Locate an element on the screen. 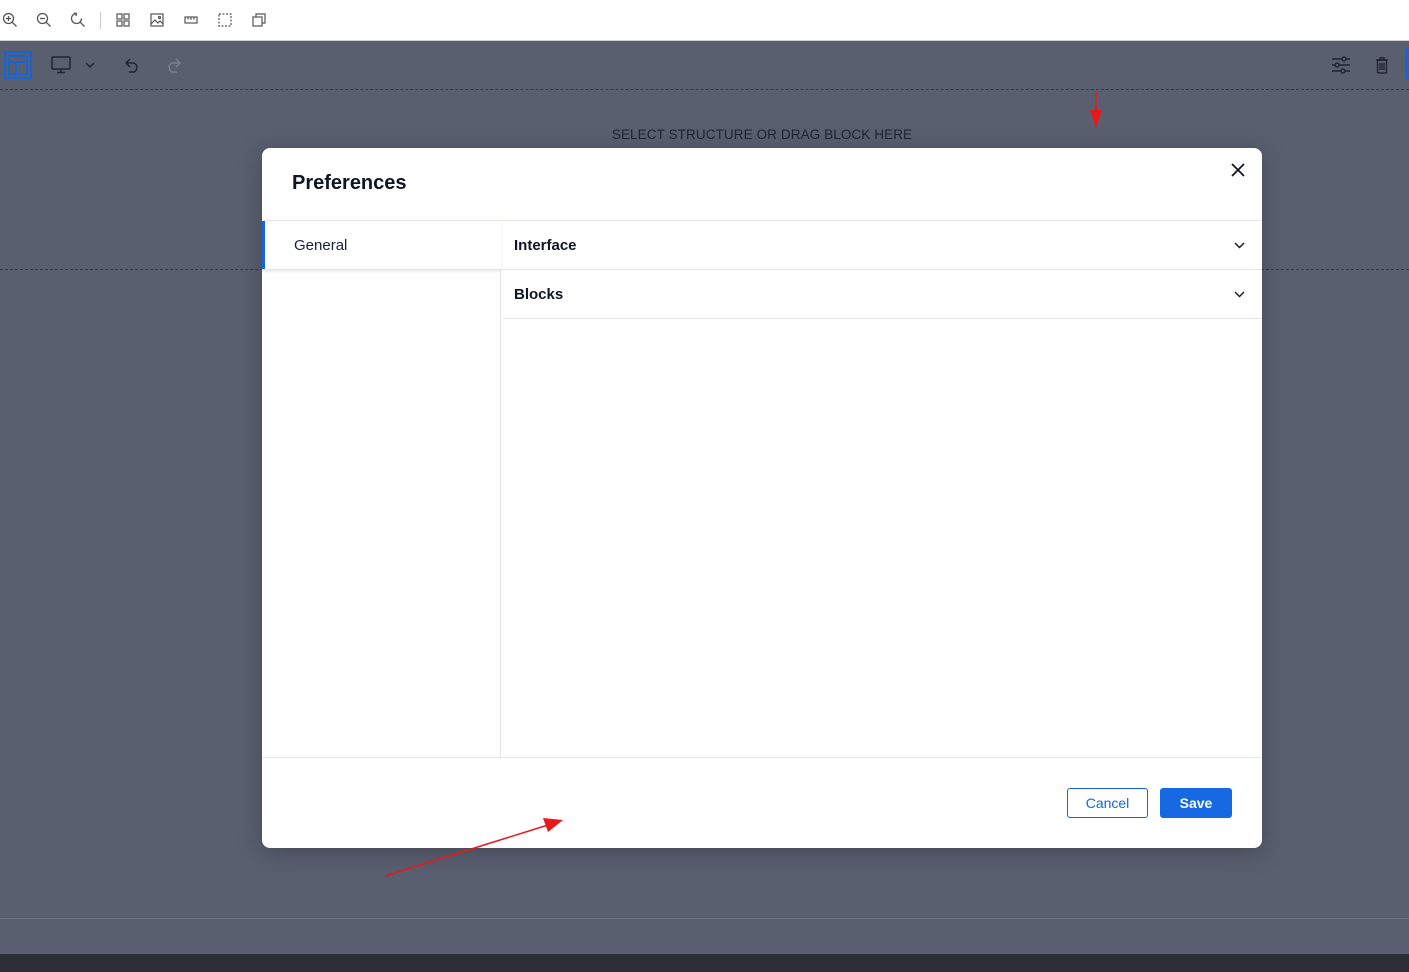 The image size is (1409, 972). sidebar-tab-label: General is located at coordinates (321, 245).